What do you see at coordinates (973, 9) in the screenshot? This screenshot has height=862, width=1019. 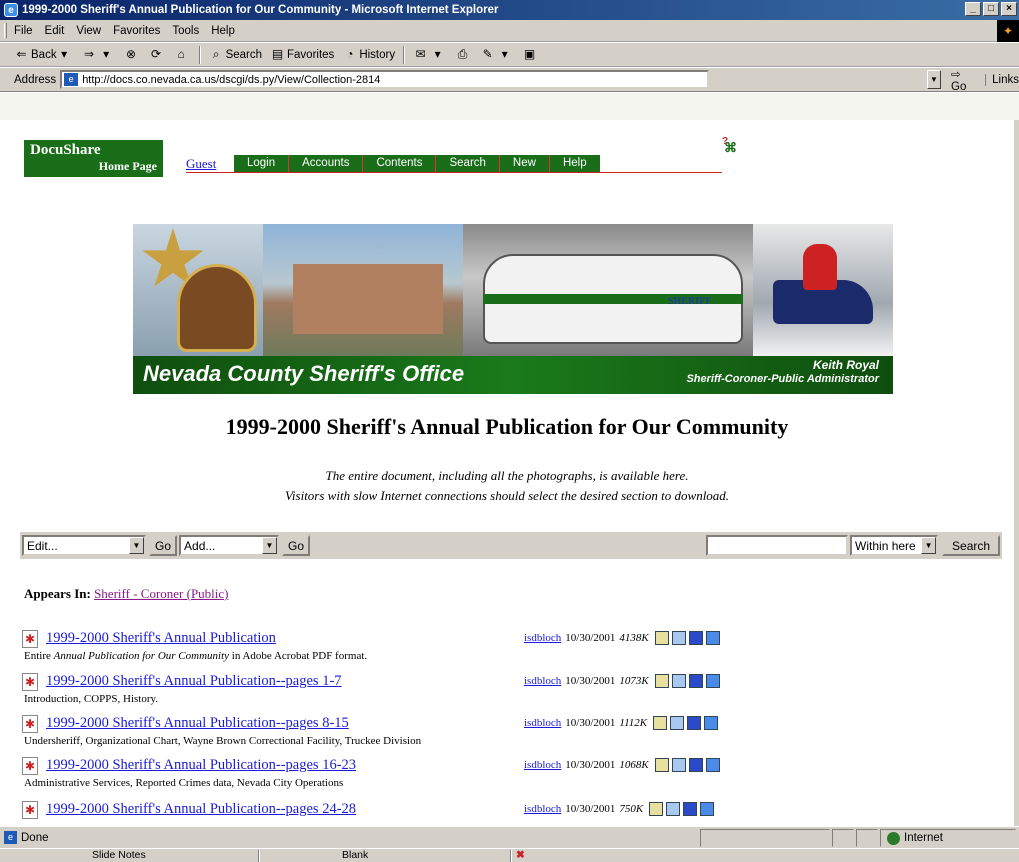 I see `minimize-button: _` at bounding box center [973, 9].